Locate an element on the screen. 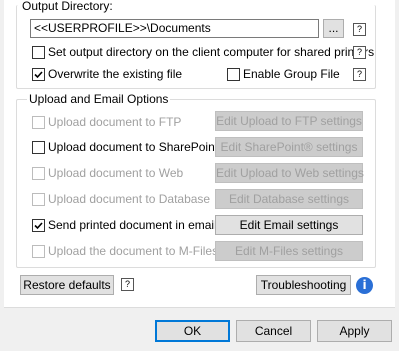 The image size is (399, 351). overwrite-checkbox is located at coordinates (38, 74).